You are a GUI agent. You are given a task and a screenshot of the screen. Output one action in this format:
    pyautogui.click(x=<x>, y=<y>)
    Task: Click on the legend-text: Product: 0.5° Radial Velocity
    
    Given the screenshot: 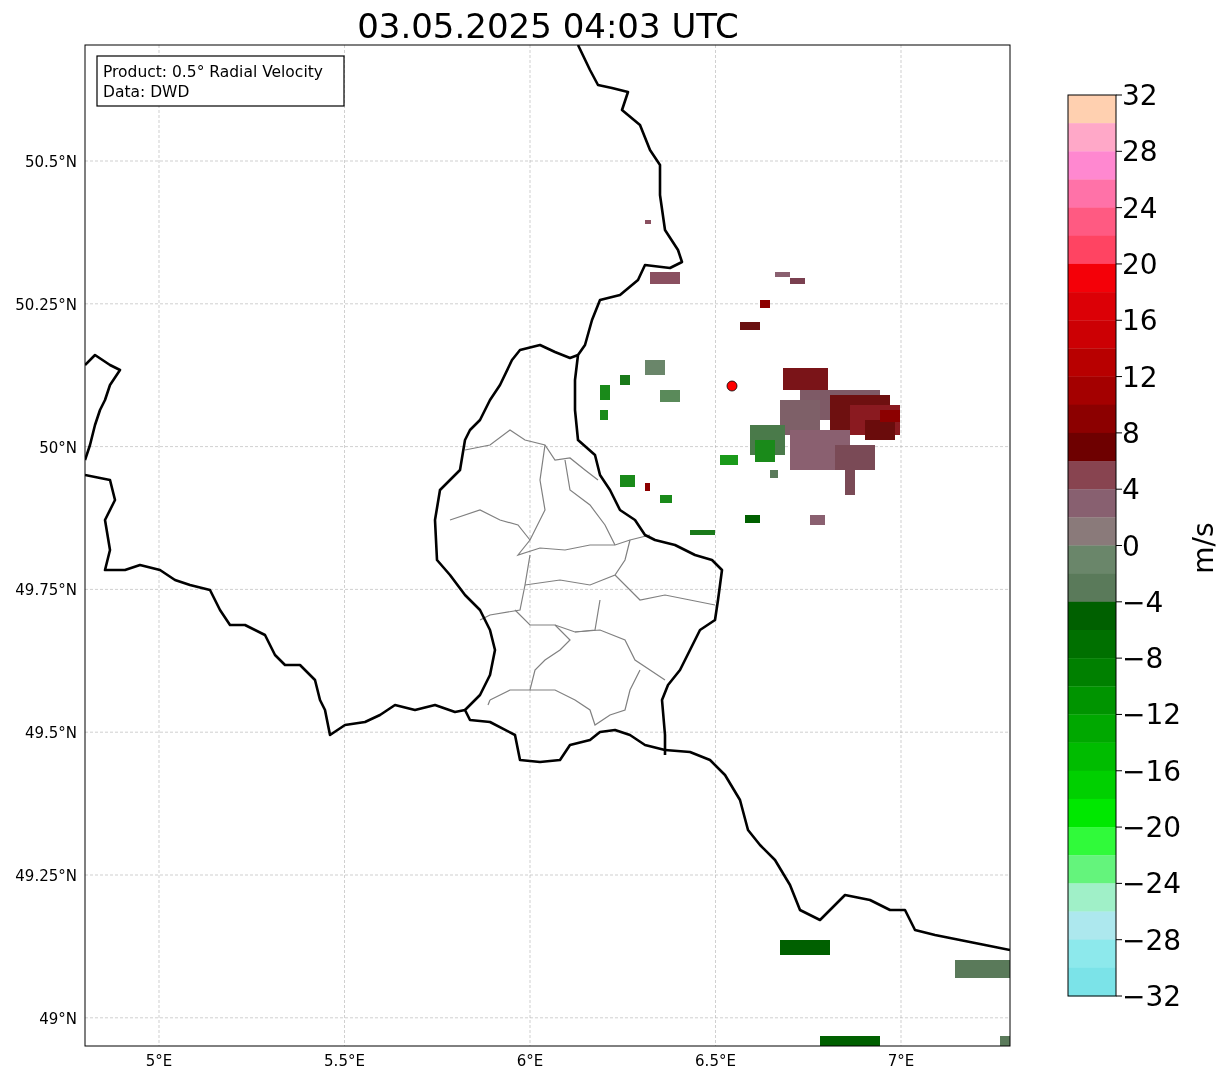 What is the action you would take?
    pyautogui.click(x=213, y=72)
    